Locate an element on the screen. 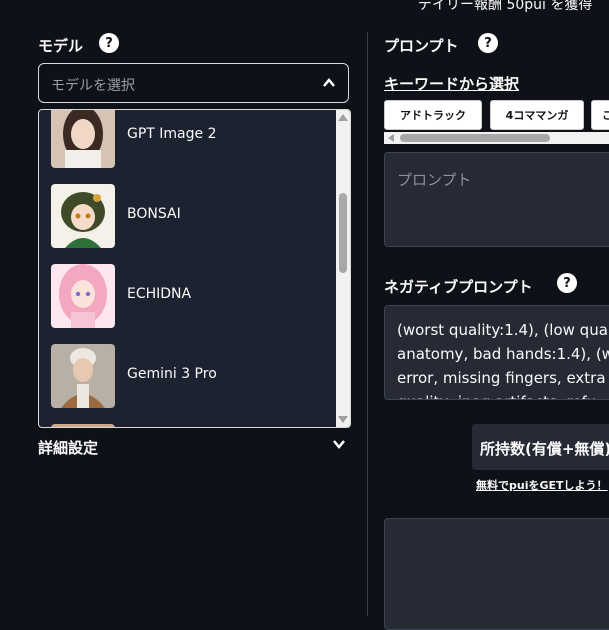  model-option-label: BONSAI is located at coordinates (154, 214).